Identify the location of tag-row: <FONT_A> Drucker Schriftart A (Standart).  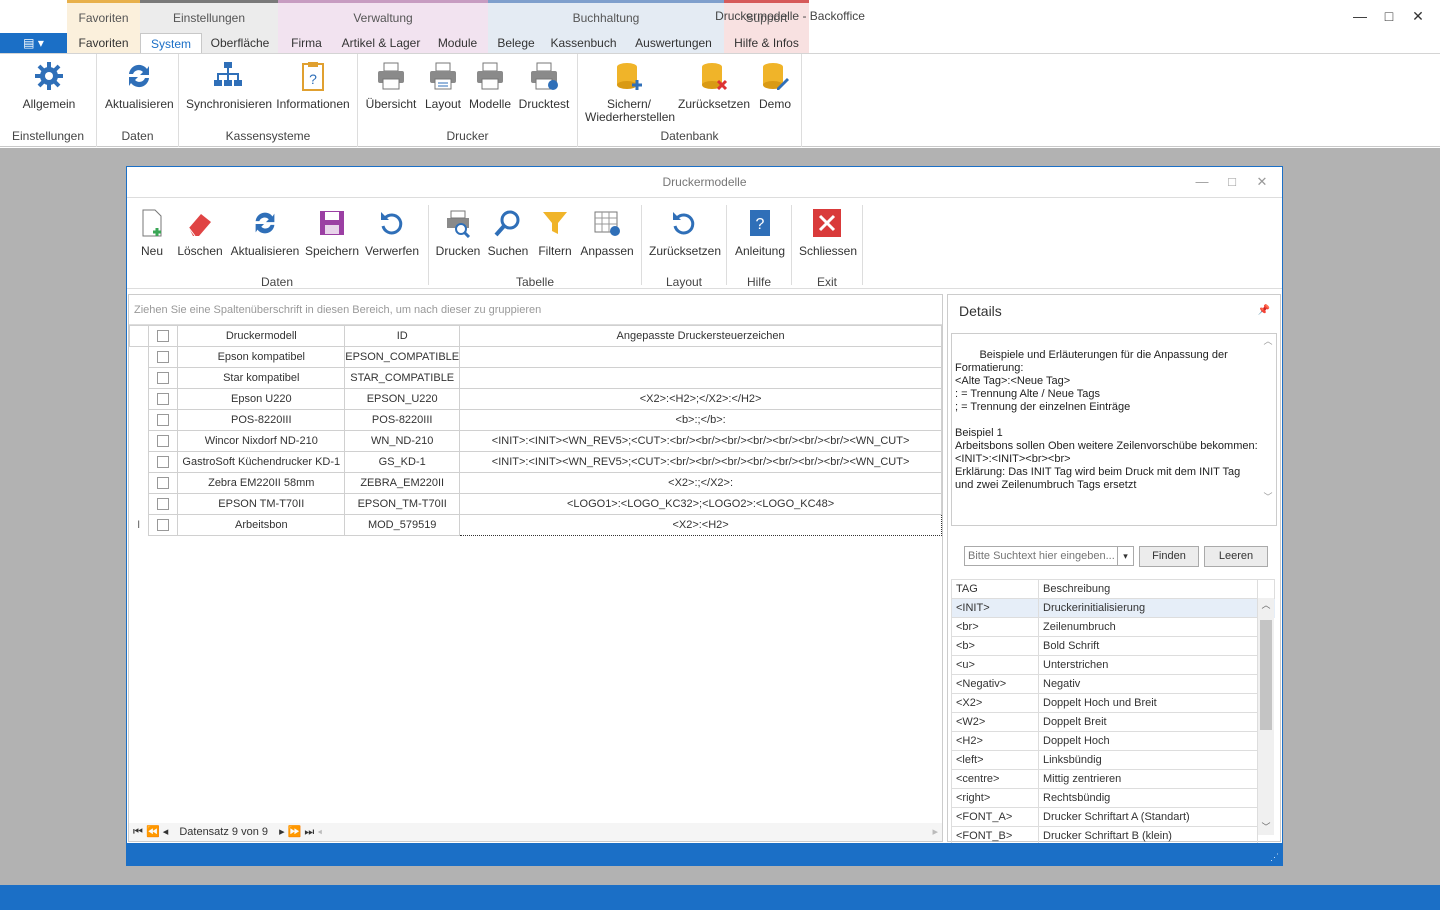
(1113, 817).